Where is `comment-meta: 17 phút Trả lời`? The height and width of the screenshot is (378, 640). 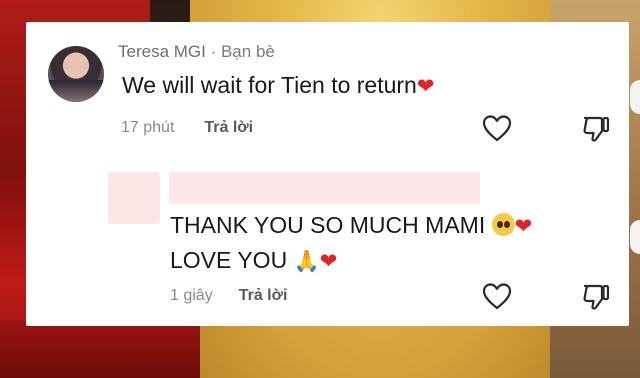 comment-meta: 17 phút Trả lời is located at coordinates (187, 128).